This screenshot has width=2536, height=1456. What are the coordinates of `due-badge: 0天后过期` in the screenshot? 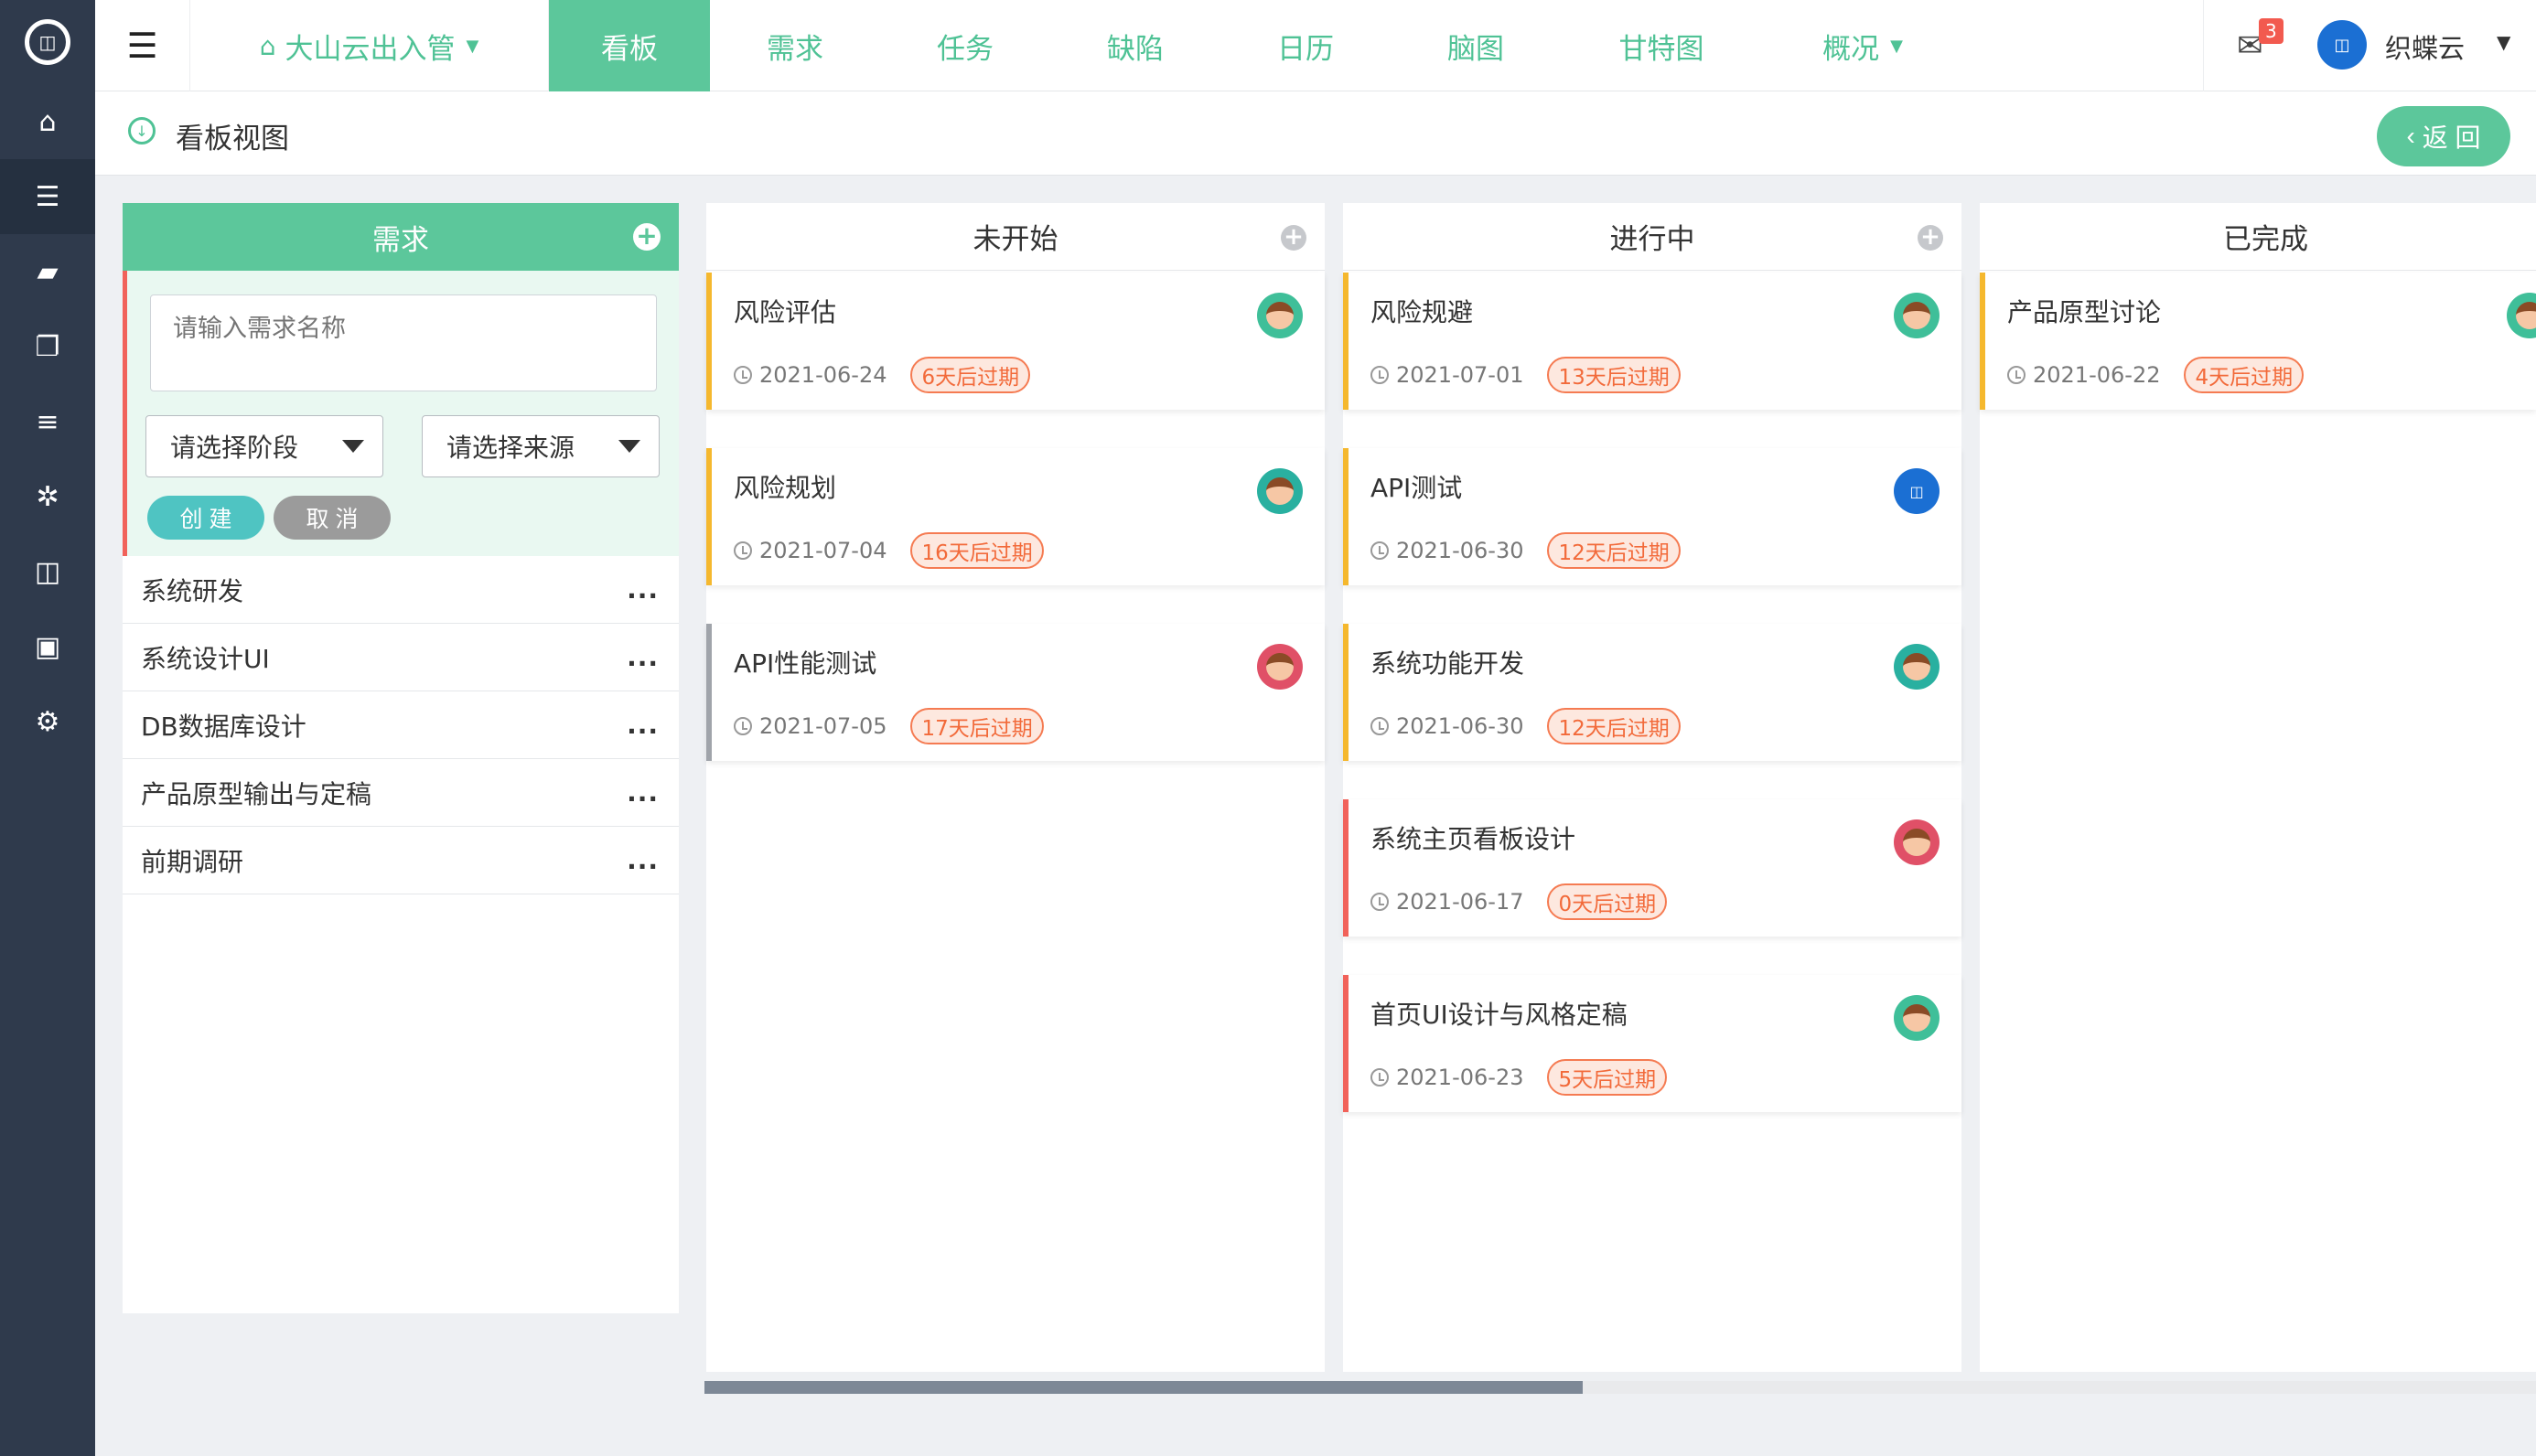 It's located at (1607, 901).